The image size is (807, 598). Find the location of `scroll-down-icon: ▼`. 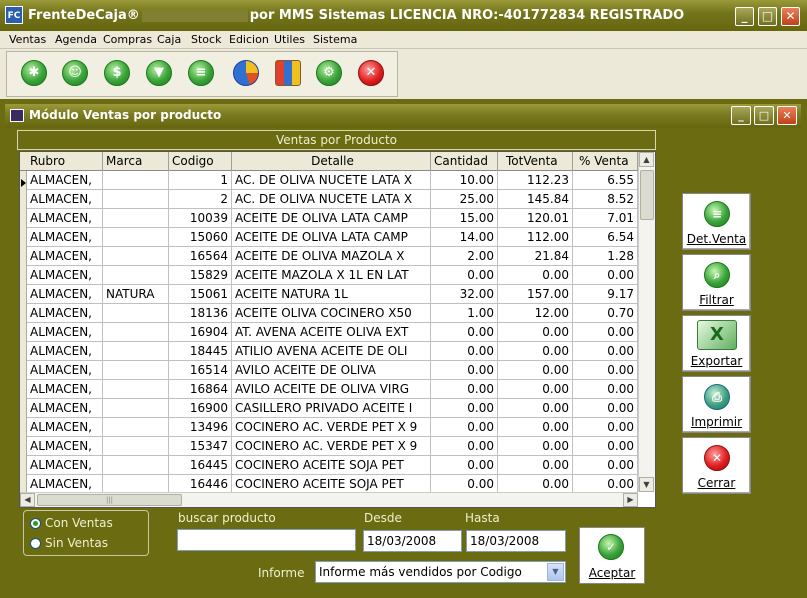

scroll-down-icon: ▼ is located at coordinates (646, 484).